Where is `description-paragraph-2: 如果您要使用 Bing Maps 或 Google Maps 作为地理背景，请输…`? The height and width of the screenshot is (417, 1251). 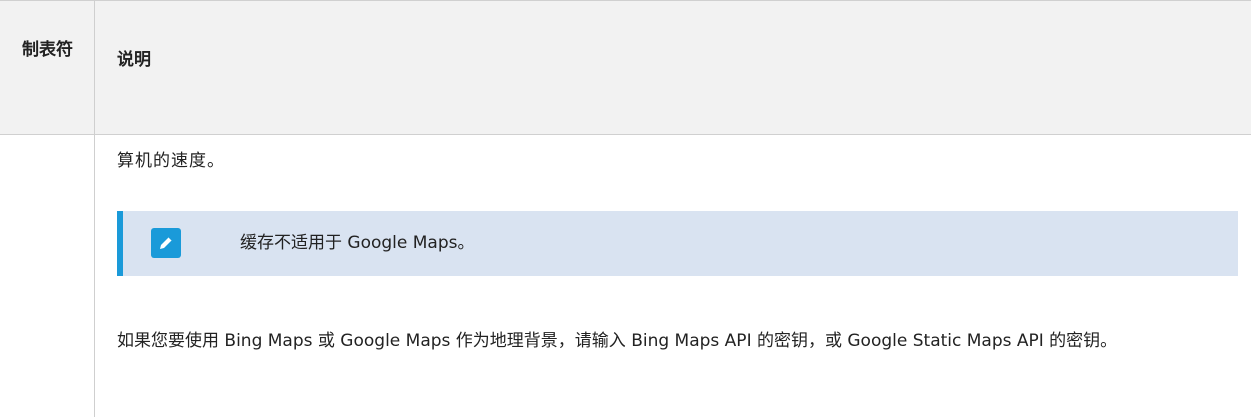 description-paragraph-2: 如果您要使用 Bing Maps 或 Google Maps 作为地理背景，请输… is located at coordinates (617, 341).